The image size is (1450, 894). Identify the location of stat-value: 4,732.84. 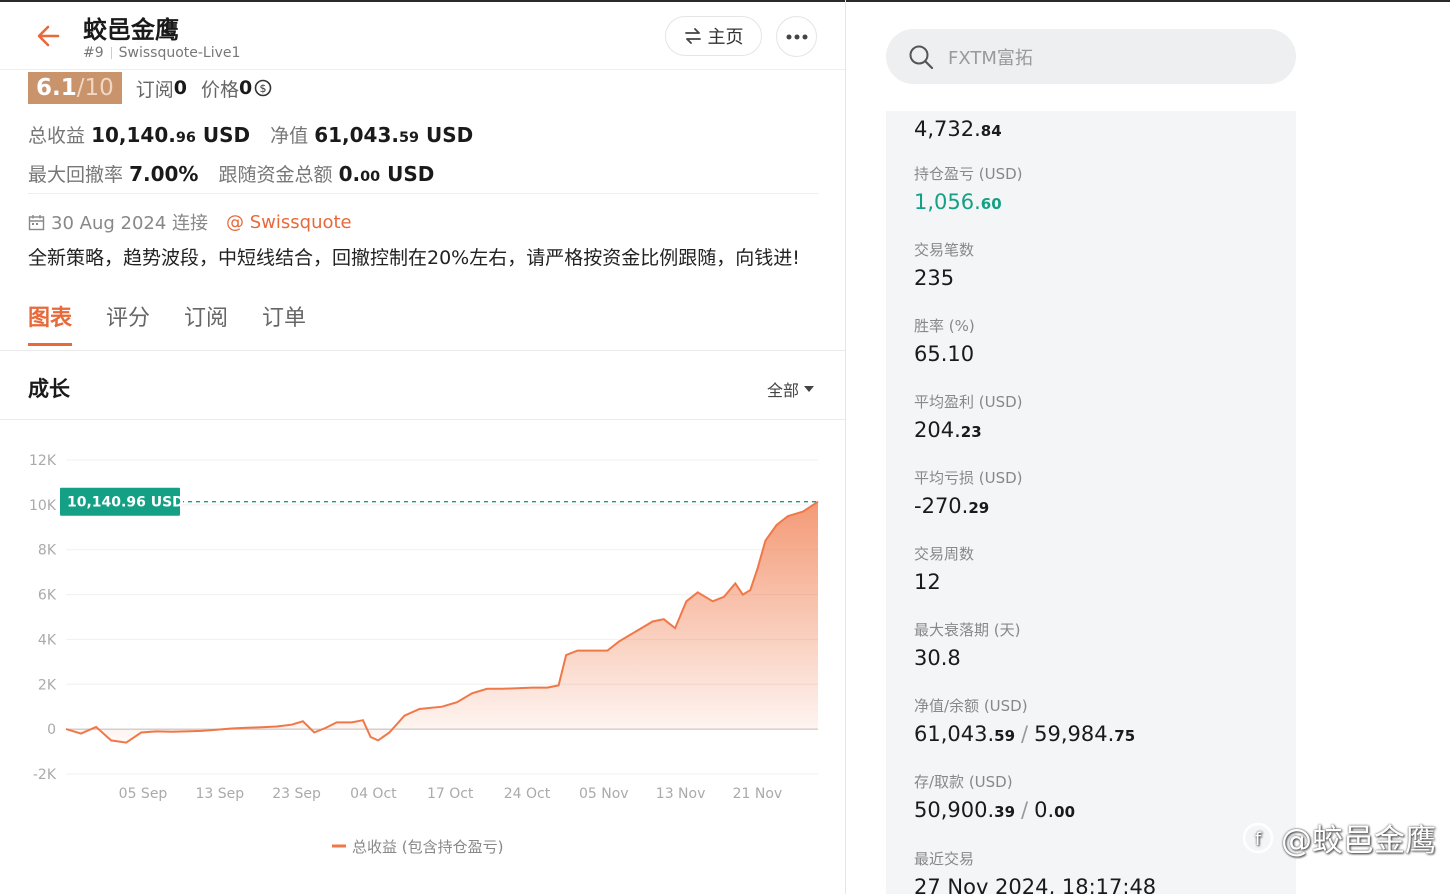
(958, 129).